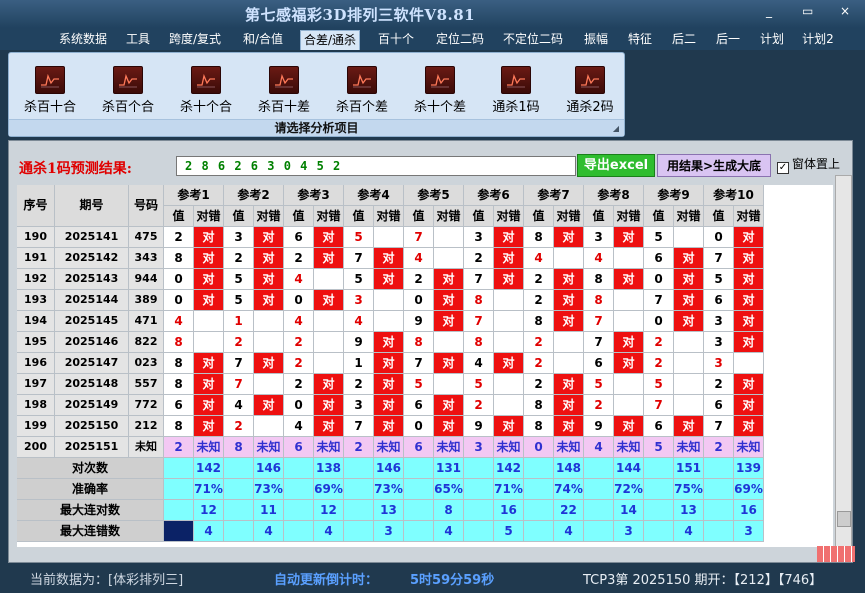 The width and height of the screenshot is (865, 593). What do you see at coordinates (808, 164) in the screenshot?
I see `topmost-checkbox: ✓ 窗体置上` at bounding box center [808, 164].